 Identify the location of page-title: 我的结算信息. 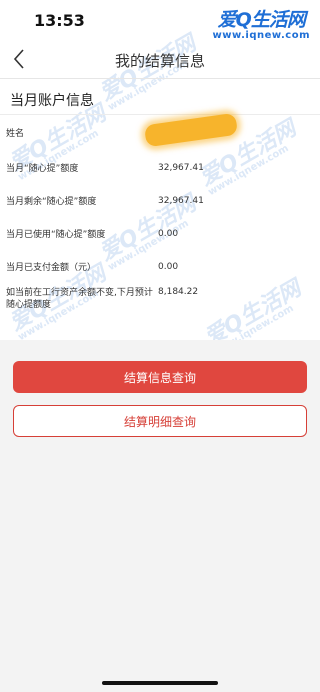
(159, 61).